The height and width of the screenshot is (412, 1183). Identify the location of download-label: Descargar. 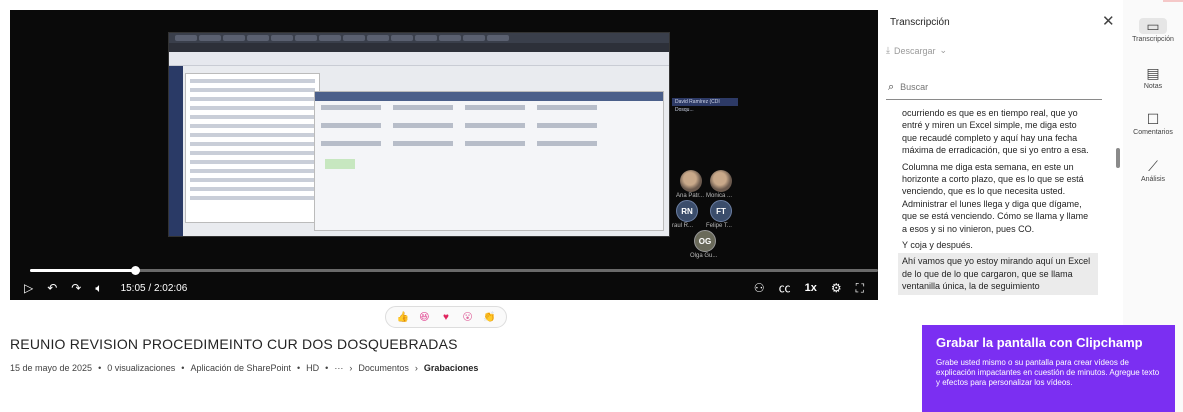
(914, 50).